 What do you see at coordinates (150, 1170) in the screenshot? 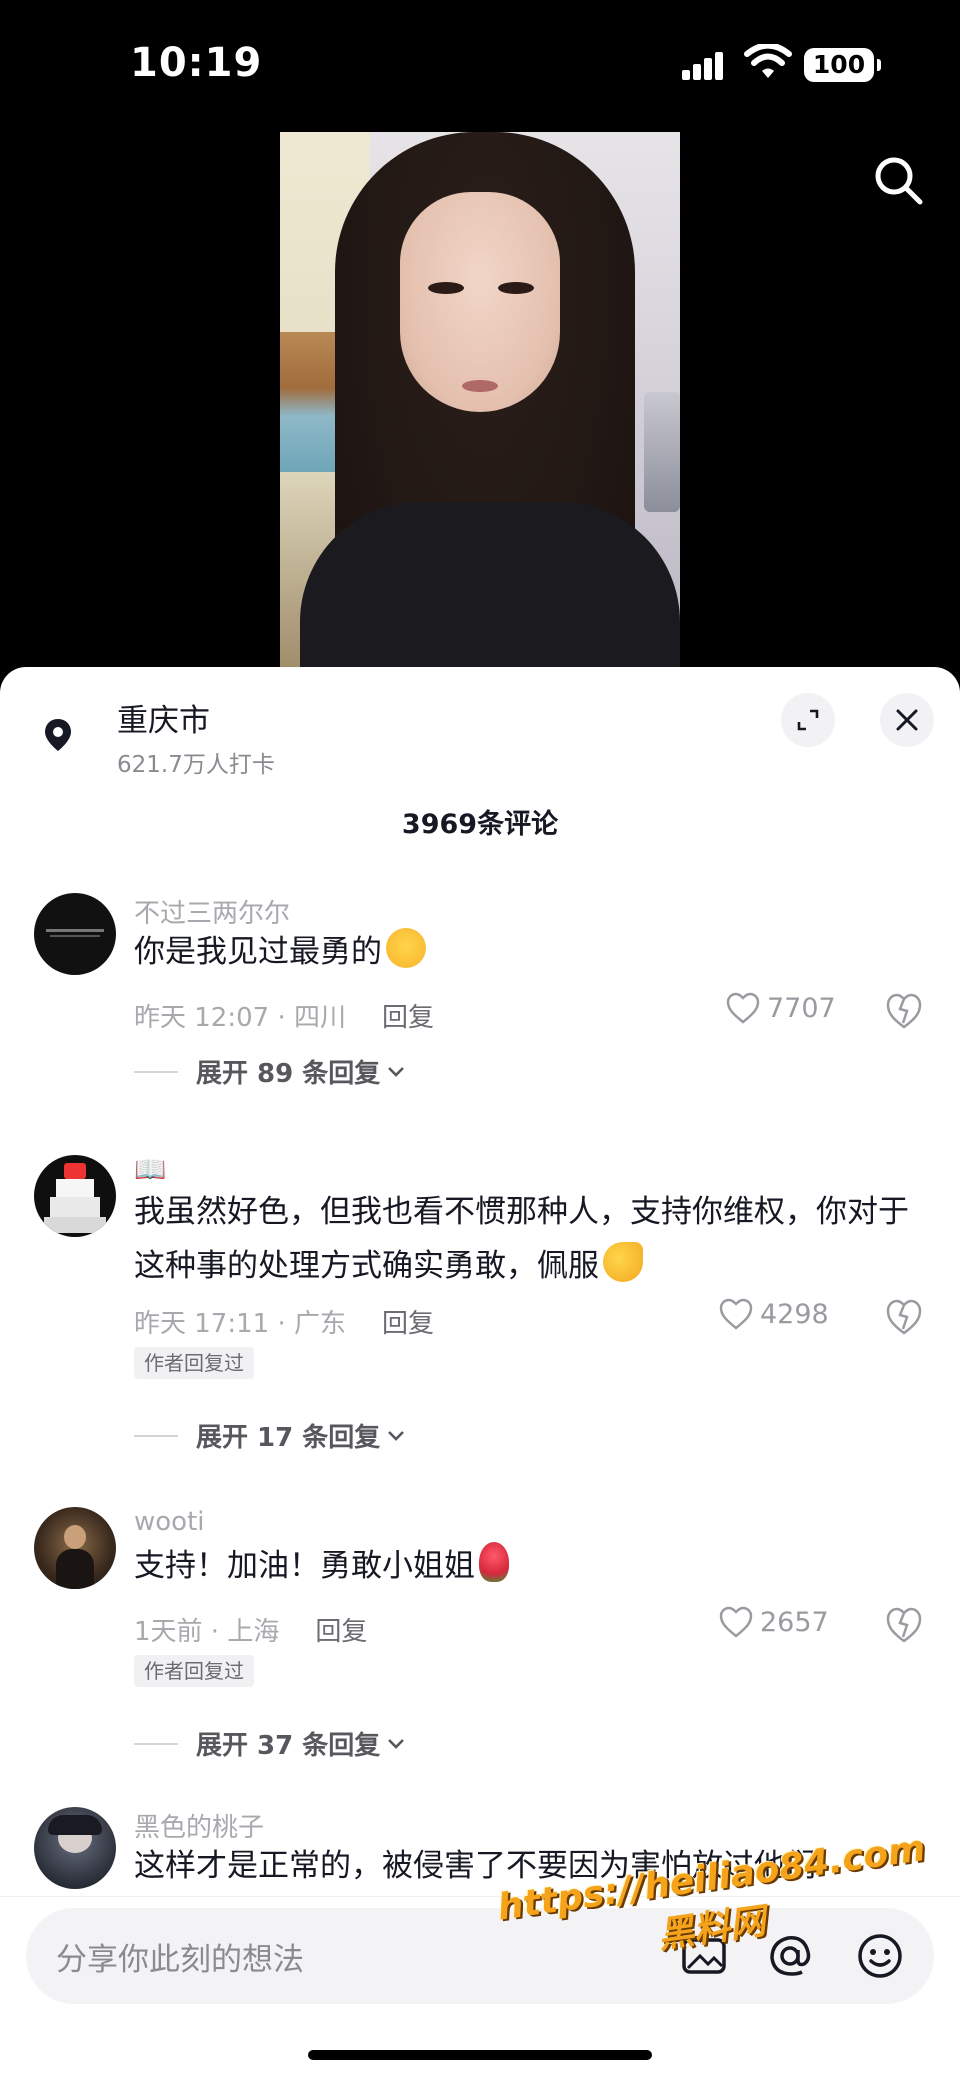
I see `comment-username: 📖` at bounding box center [150, 1170].